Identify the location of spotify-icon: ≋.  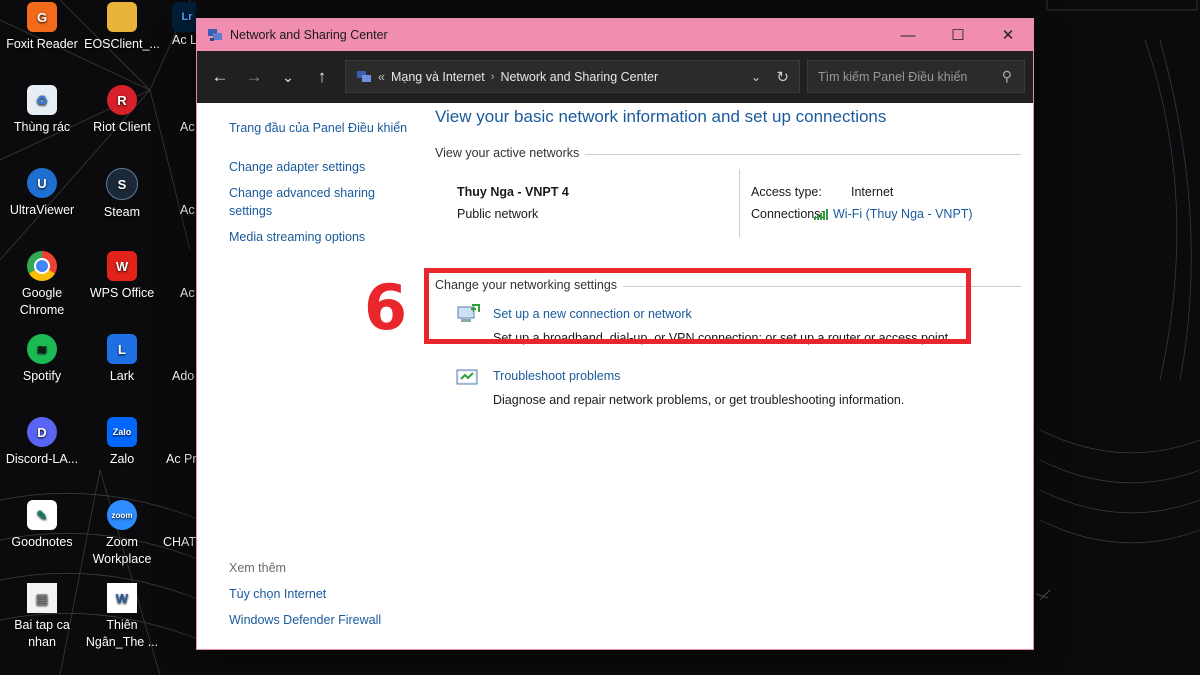
(42, 349).